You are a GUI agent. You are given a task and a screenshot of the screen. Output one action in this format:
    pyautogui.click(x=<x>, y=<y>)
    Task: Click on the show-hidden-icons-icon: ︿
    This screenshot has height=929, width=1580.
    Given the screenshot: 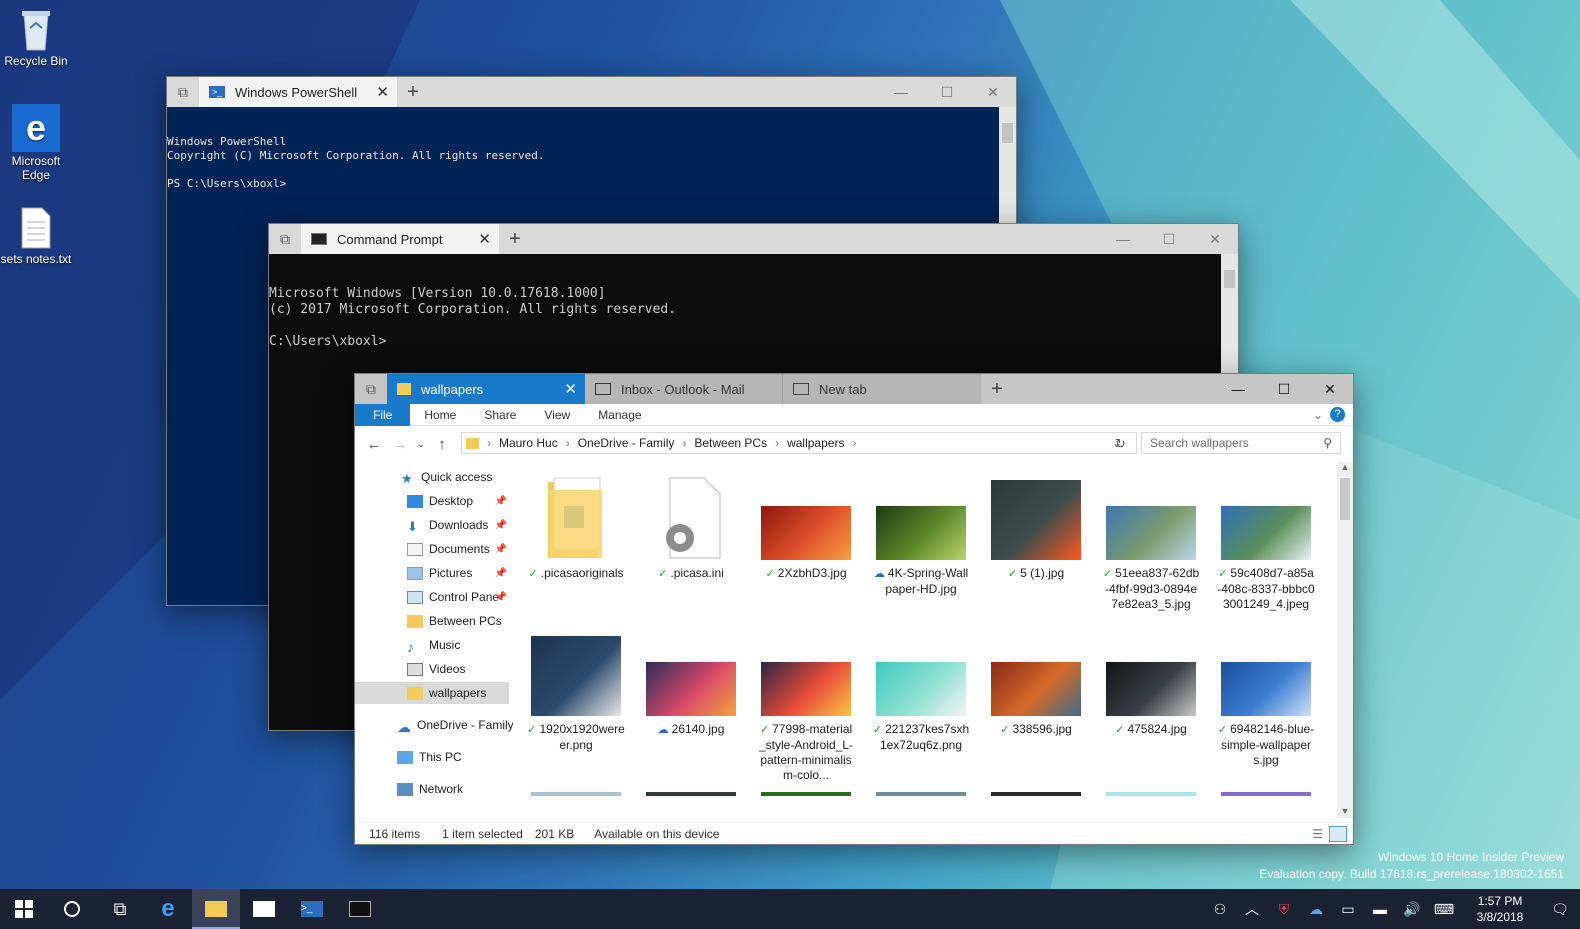 What is the action you would take?
    pyautogui.click(x=1252, y=909)
    